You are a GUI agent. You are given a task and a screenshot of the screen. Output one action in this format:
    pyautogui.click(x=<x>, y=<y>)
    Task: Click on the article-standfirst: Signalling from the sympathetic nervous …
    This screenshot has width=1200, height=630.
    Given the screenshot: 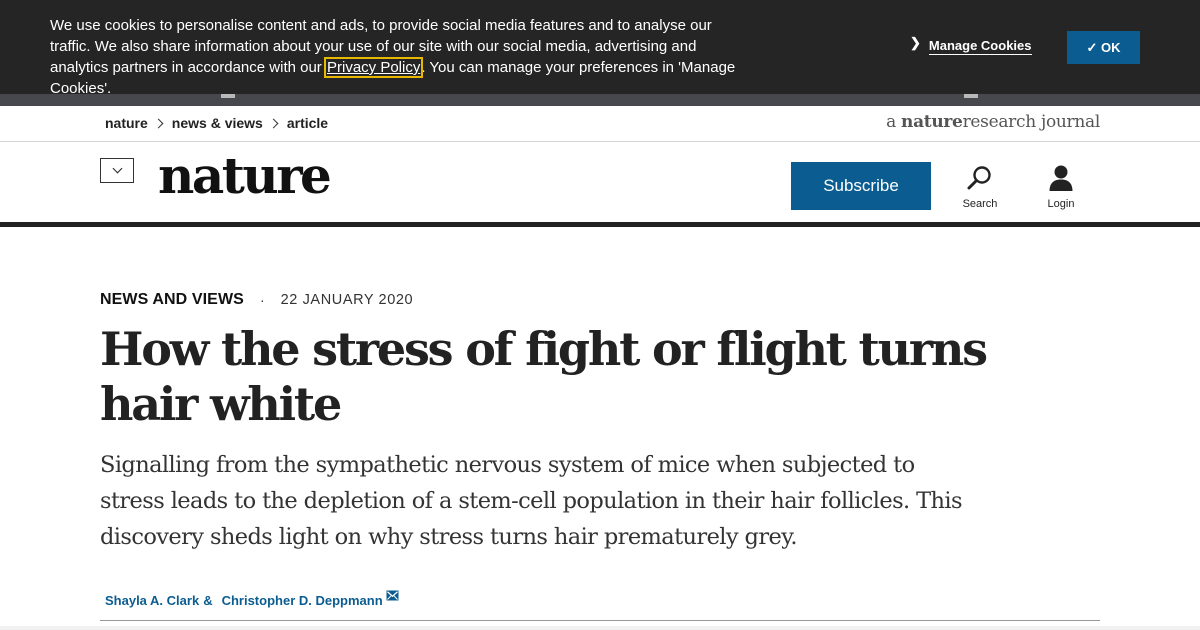 What is the action you would take?
    pyautogui.click(x=531, y=501)
    